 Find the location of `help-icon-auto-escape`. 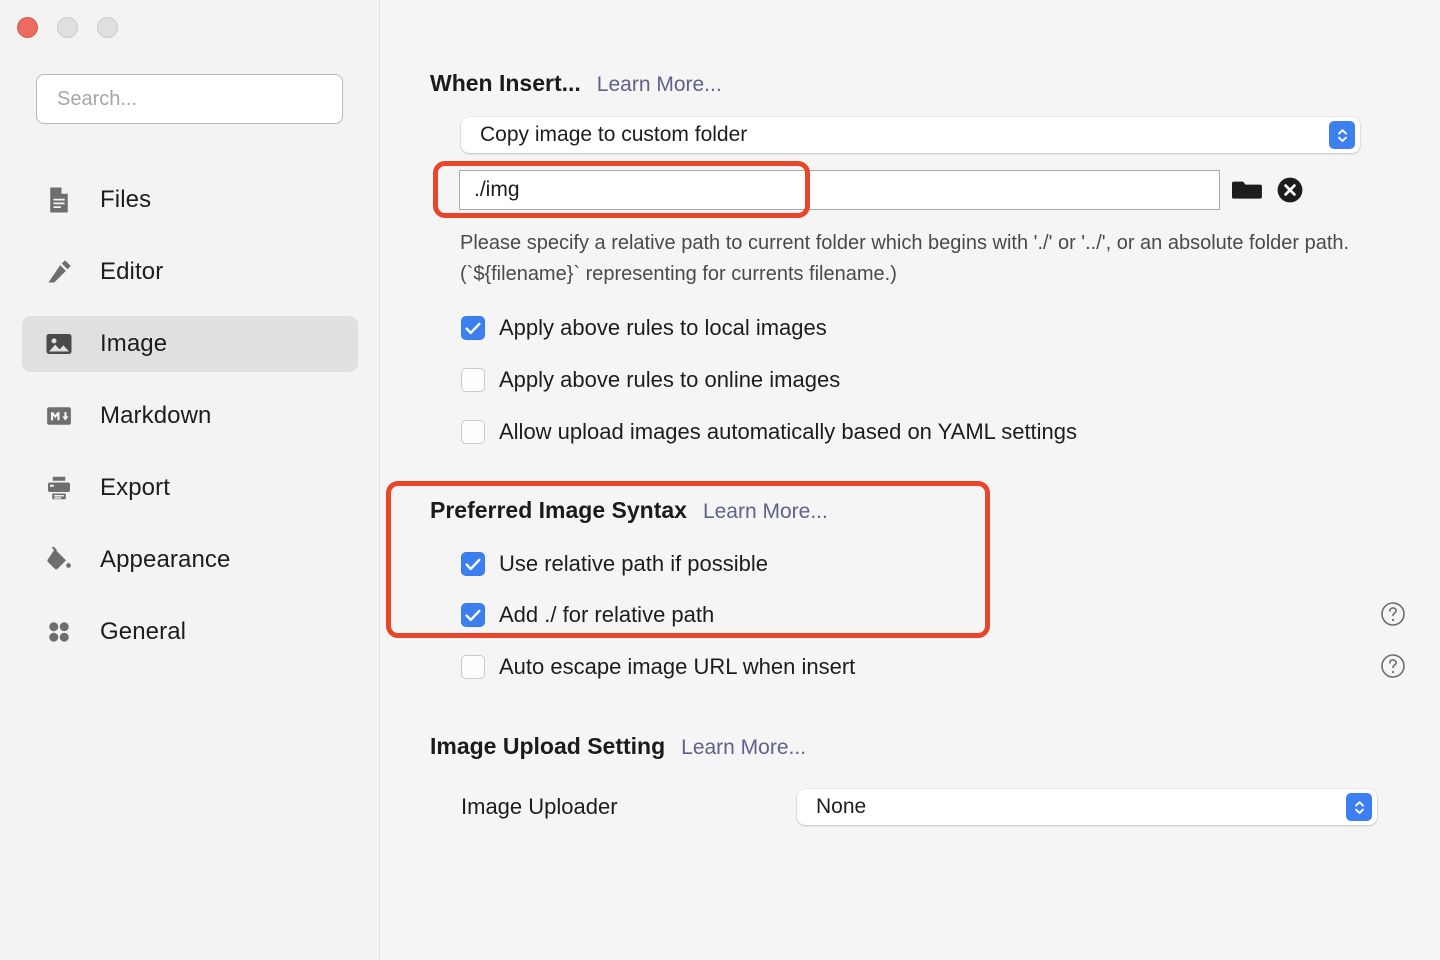

help-icon-auto-escape is located at coordinates (1393, 666).